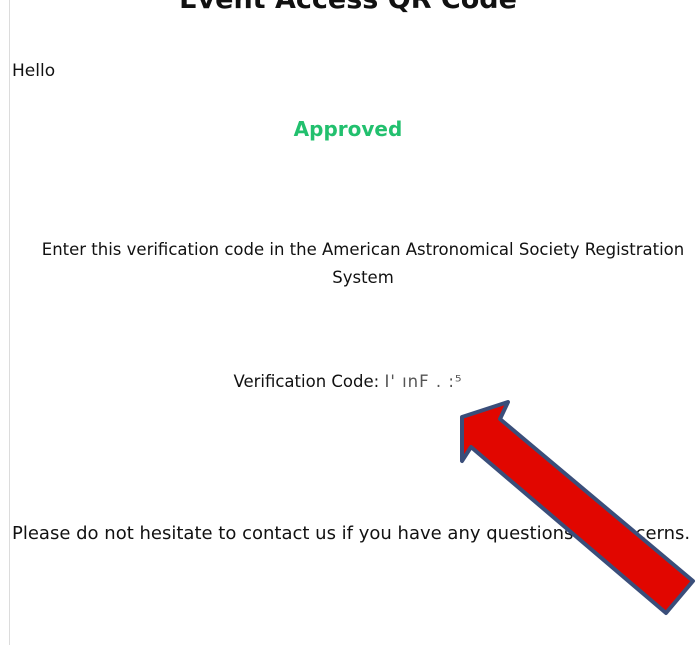  What do you see at coordinates (348, 129) in the screenshot?
I see `status-approved: Approved` at bounding box center [348, 129].